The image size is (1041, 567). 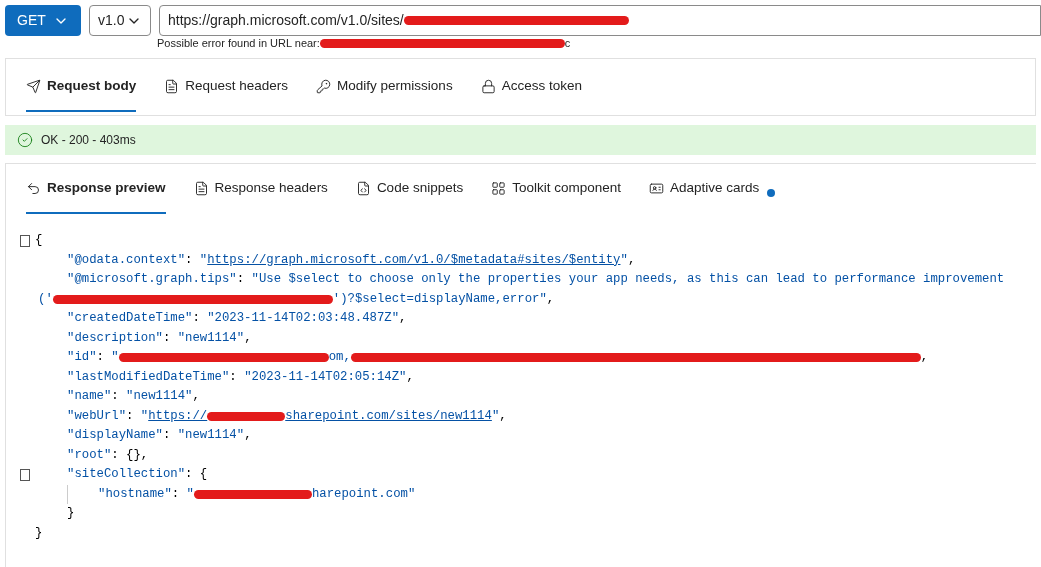 I want to click on key-icon, so click(x=324, y=86).